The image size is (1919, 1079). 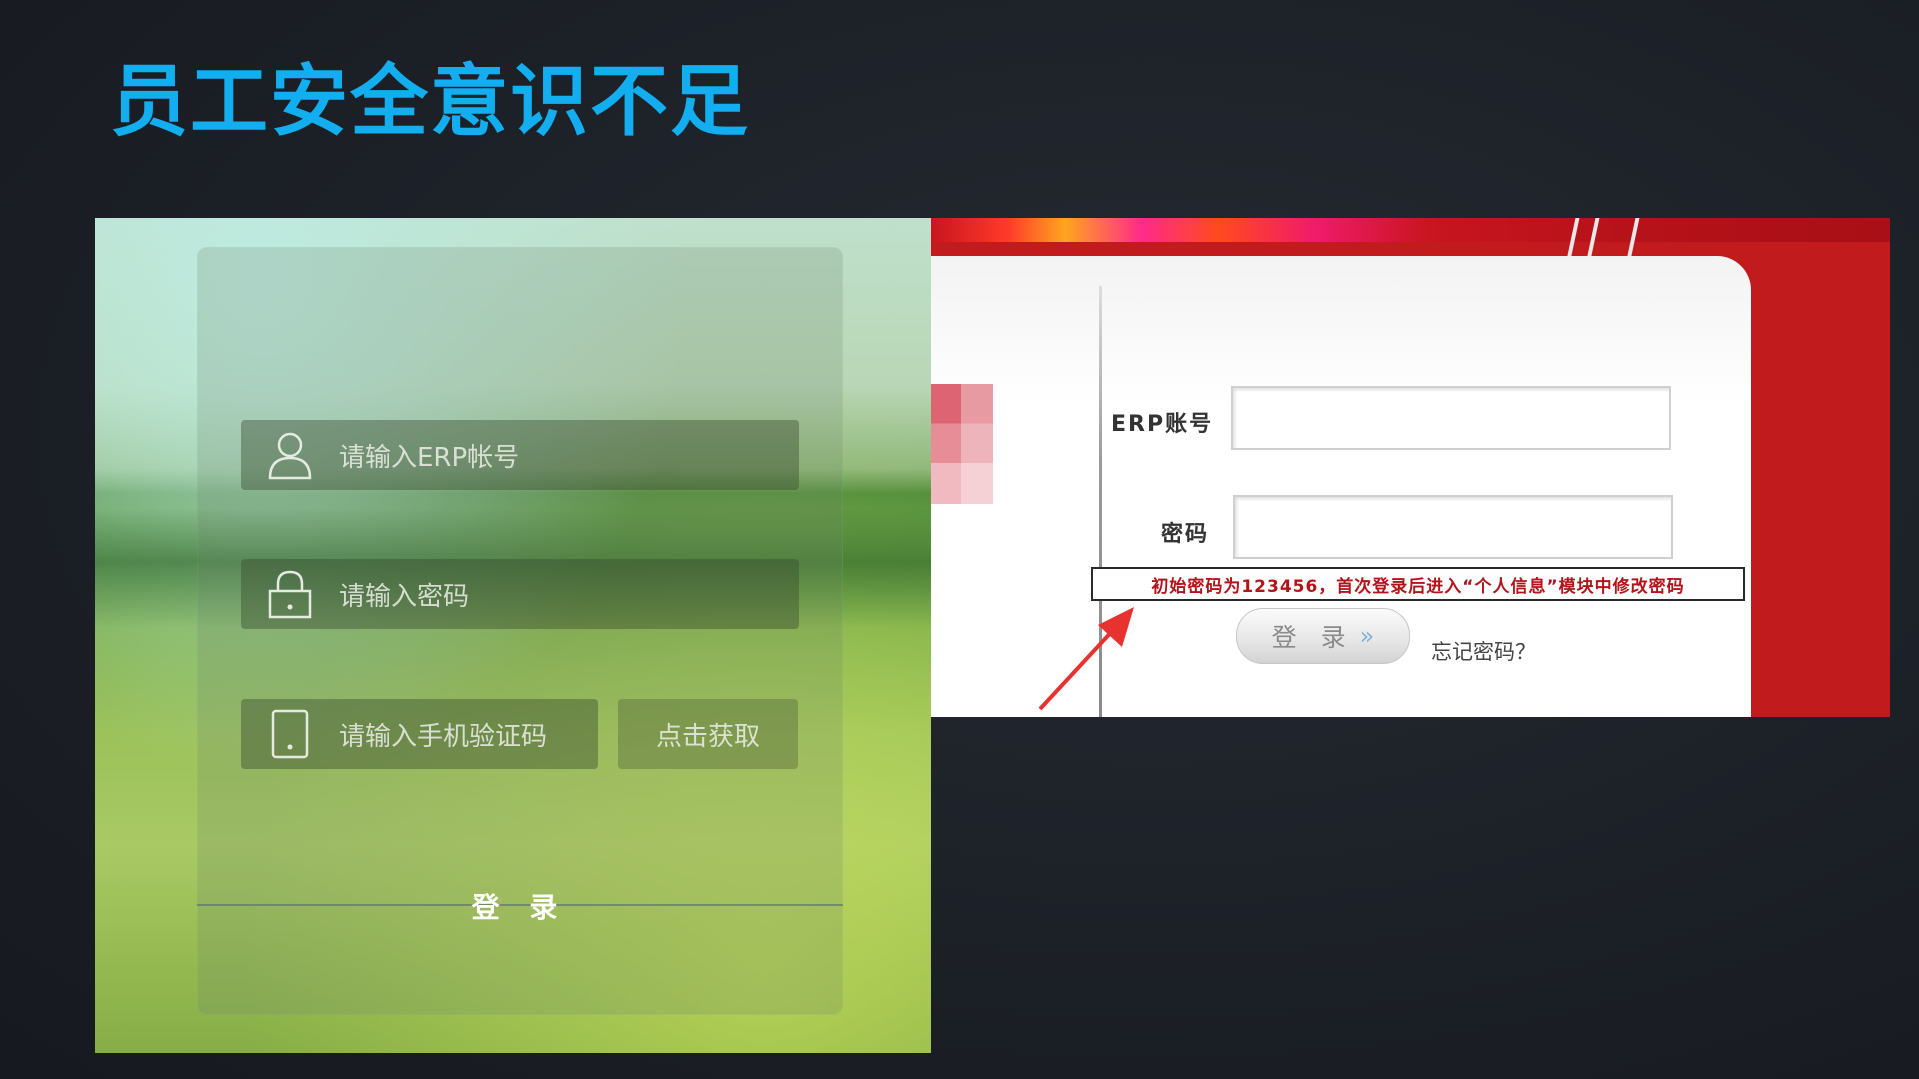 I want to click on mosaic-redaction, so click(x=962, y=444).